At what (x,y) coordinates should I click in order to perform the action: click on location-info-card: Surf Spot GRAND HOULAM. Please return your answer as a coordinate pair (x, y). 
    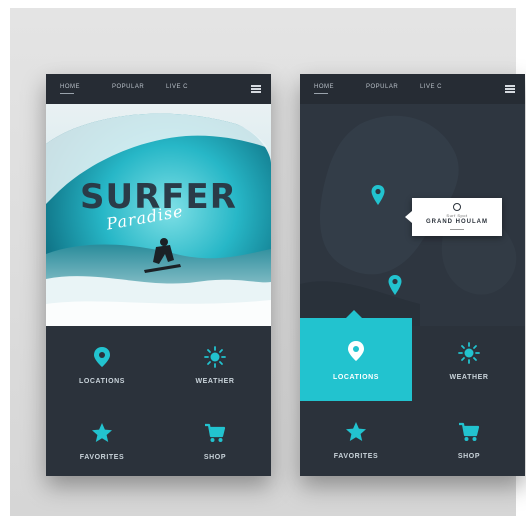
    Looking at the image, I should click on (453, 217).